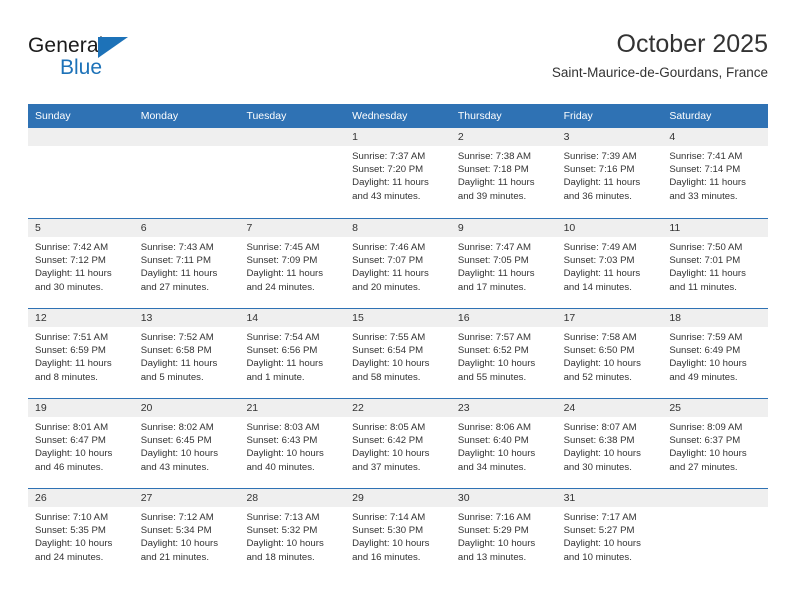 The image size is (792, 612). Describe the element at coordinates (266, 116) in the screenshot. I see `weekday-header-tuesday: Tuesday` at that location.